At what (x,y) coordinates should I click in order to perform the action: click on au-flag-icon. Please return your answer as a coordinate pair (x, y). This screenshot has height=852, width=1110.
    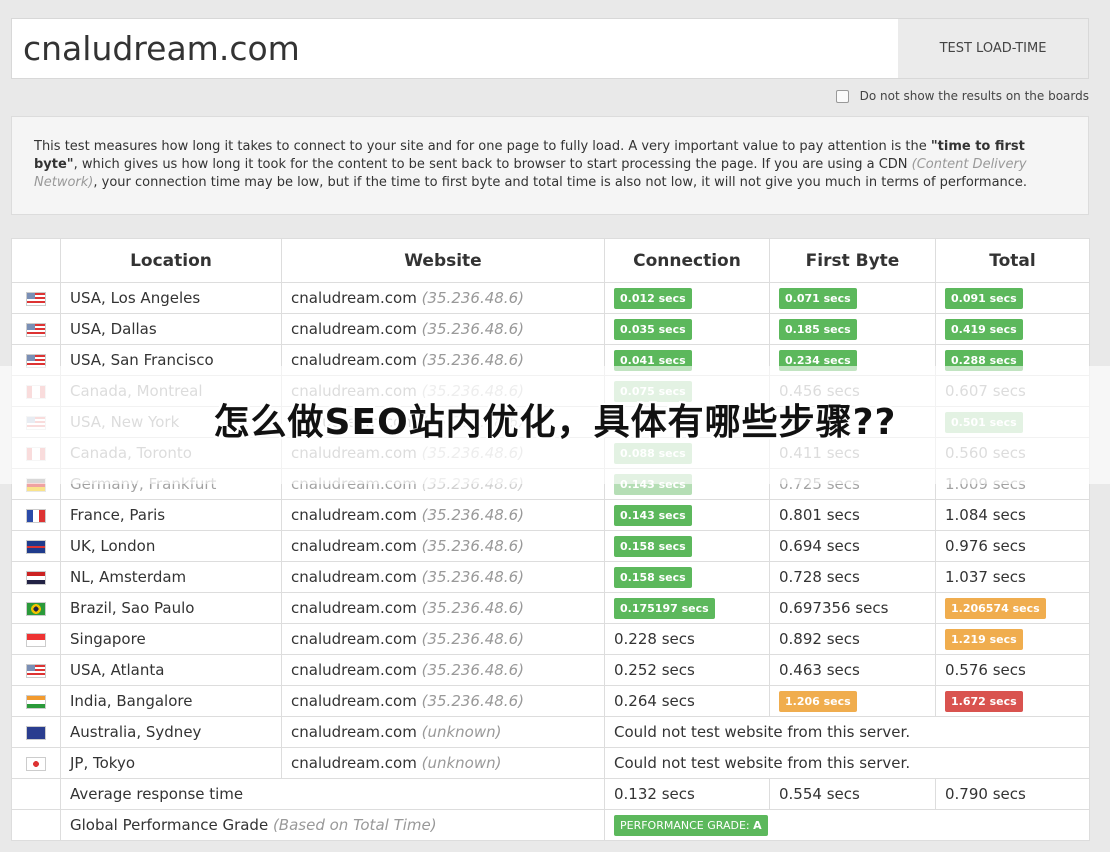
    Looking at the image, I should click on (36, 732).